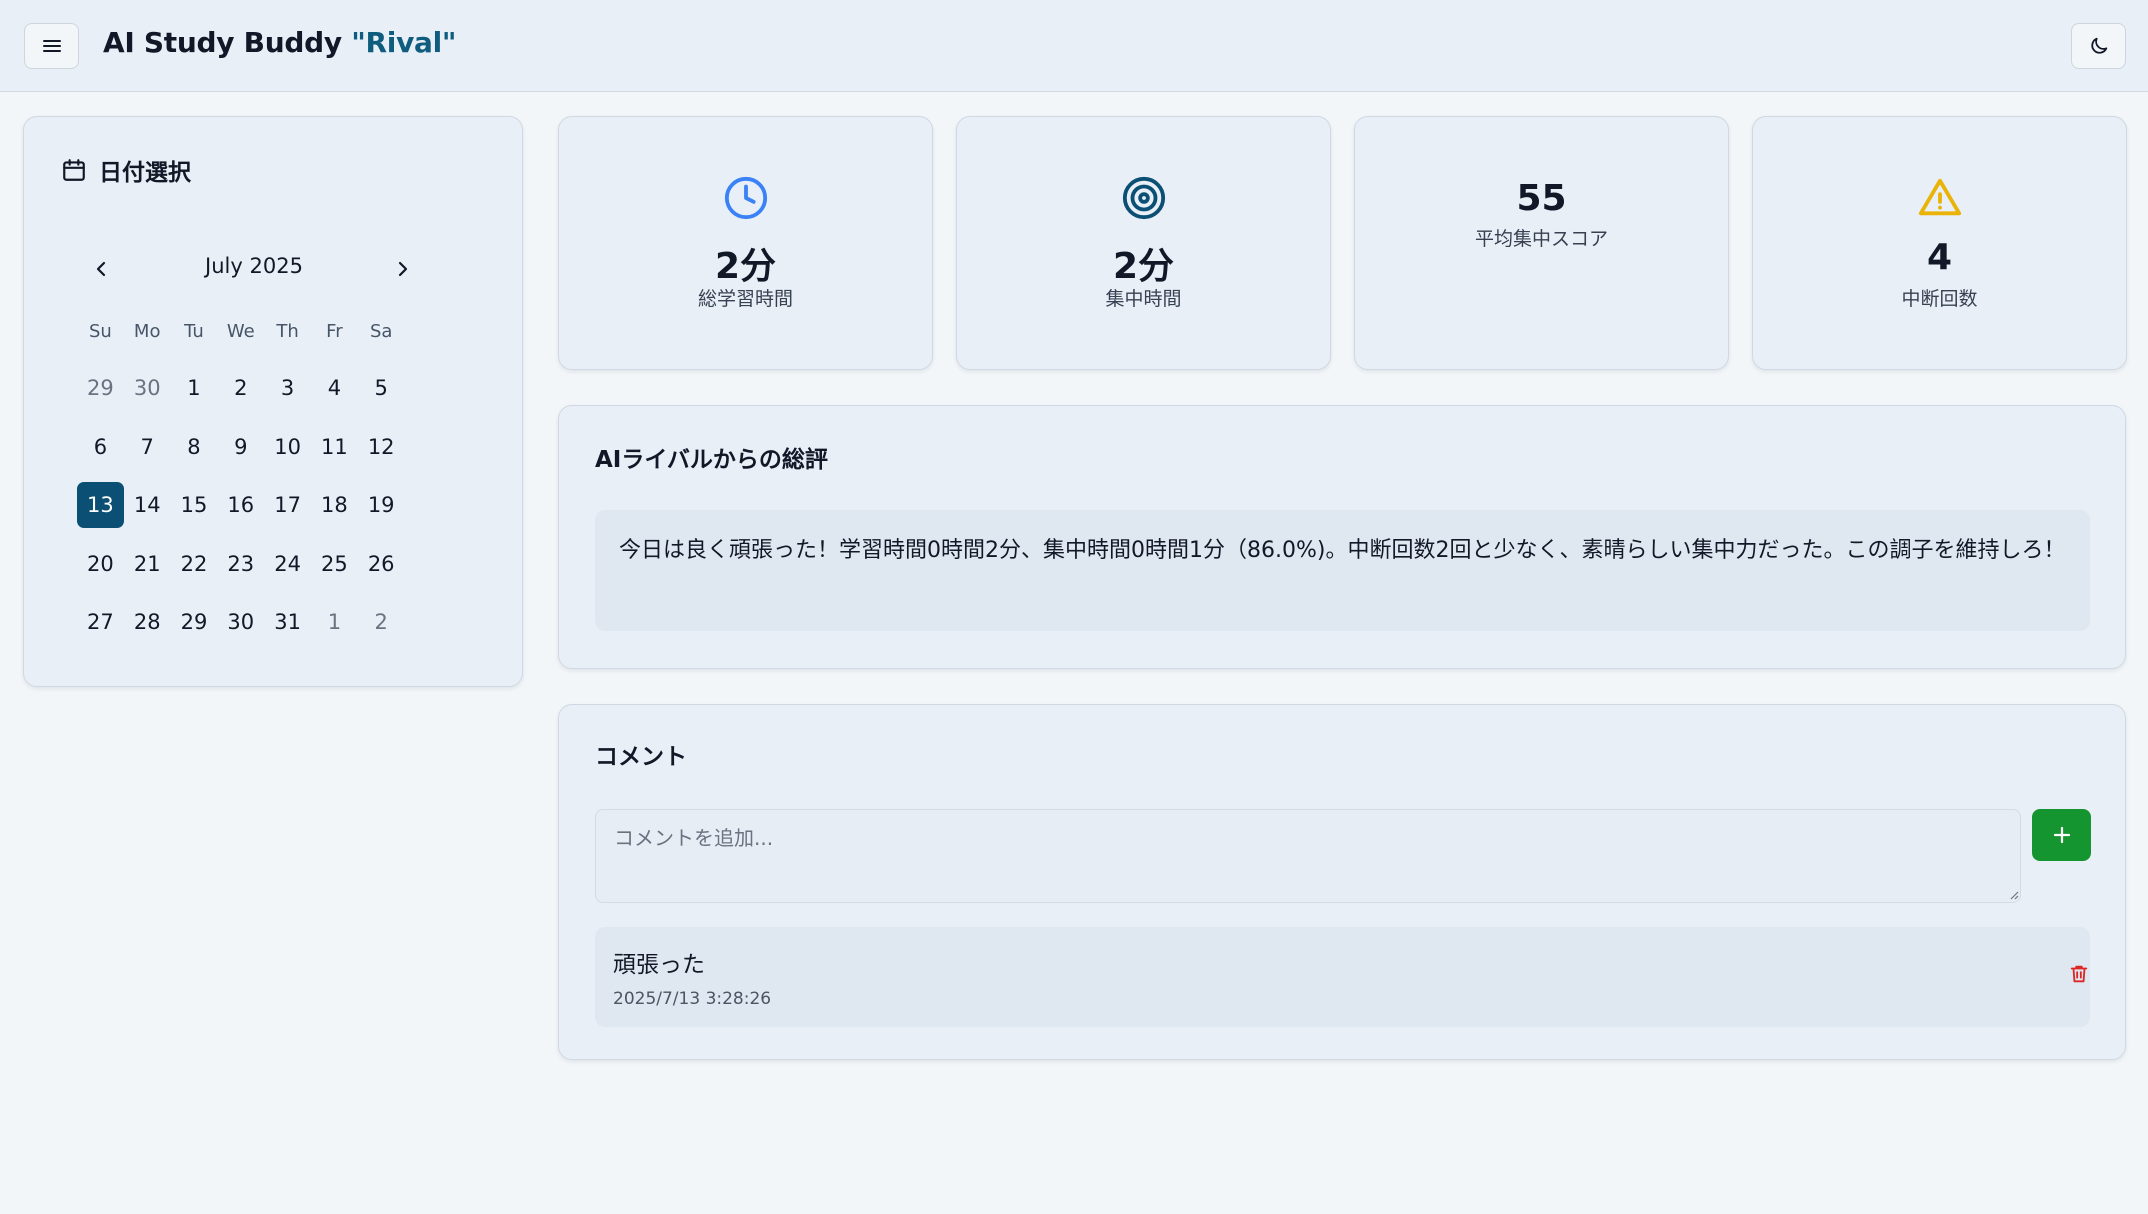 The image size is (2148, 1214). What do you see at coordinates (100, 622) in the screenshot?
I see `calendar-day: 27` at bounding box center [100, 622].